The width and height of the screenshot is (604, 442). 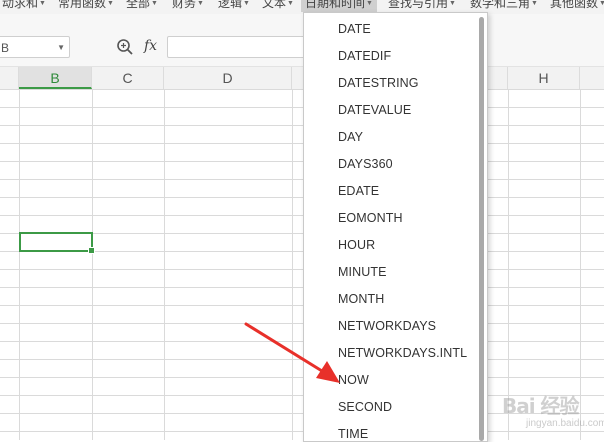 I want to click on ribbon-tab-autosum: 动求和▼, so click(x=24, y=5).